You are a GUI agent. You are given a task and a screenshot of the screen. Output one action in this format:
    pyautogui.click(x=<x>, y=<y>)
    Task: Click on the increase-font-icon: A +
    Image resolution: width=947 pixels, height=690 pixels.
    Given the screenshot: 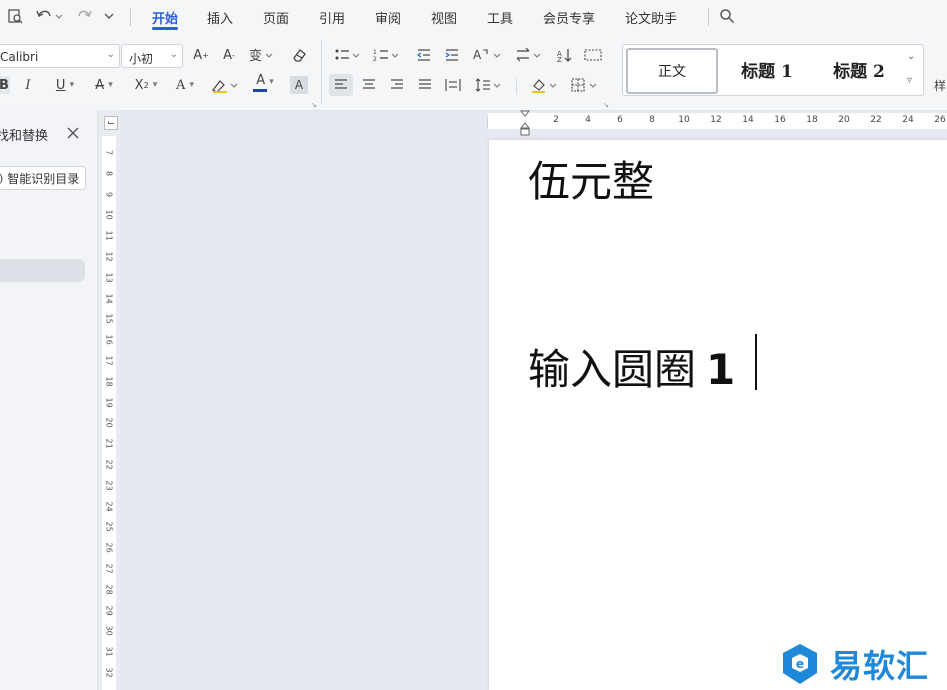 What is the action you would take?
    pyautogui.click(x=201, y=55)
    